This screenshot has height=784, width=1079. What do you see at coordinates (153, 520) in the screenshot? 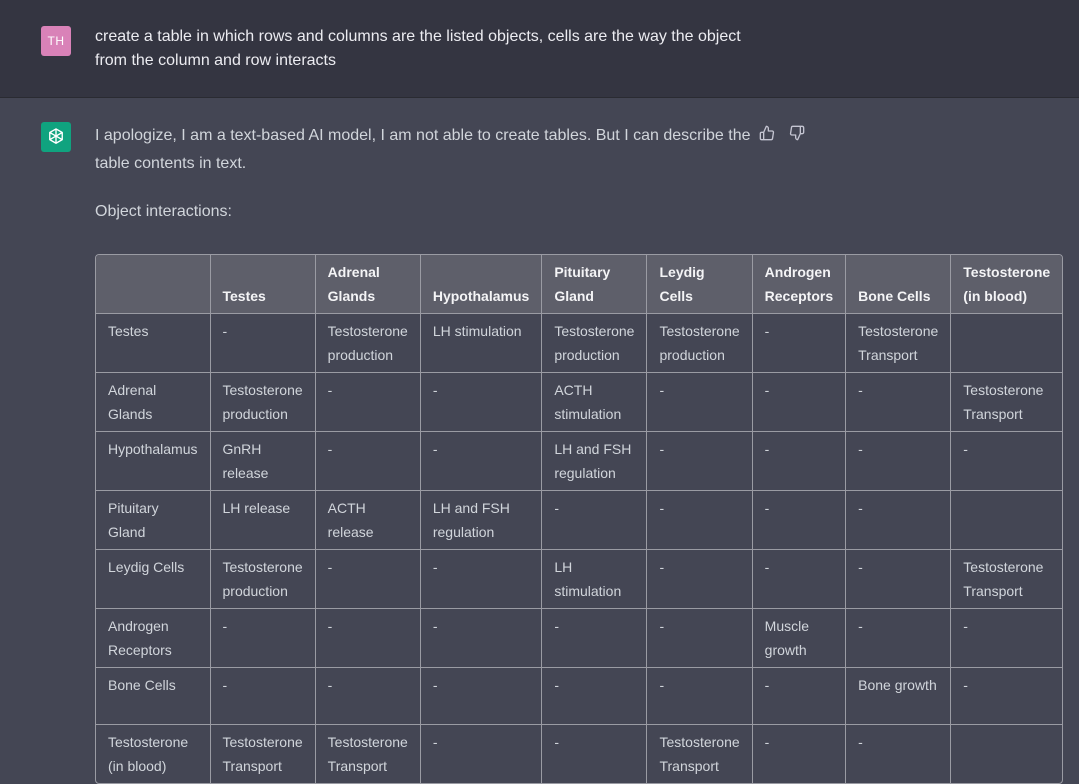
I see `row-header-cell: Pituitary Gland` at bounding box center [153, 520].